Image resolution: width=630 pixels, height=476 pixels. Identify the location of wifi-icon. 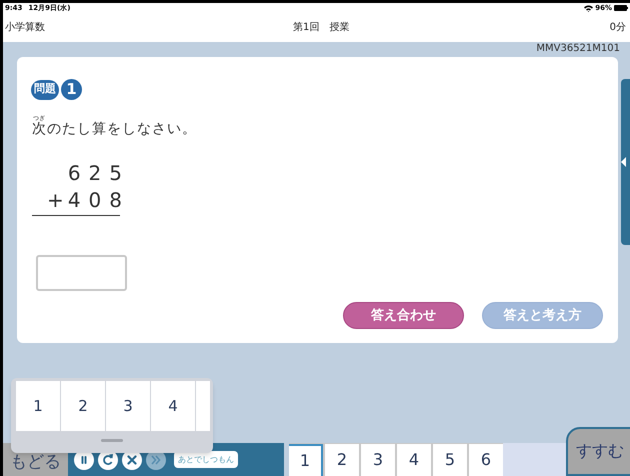
(589, 8).